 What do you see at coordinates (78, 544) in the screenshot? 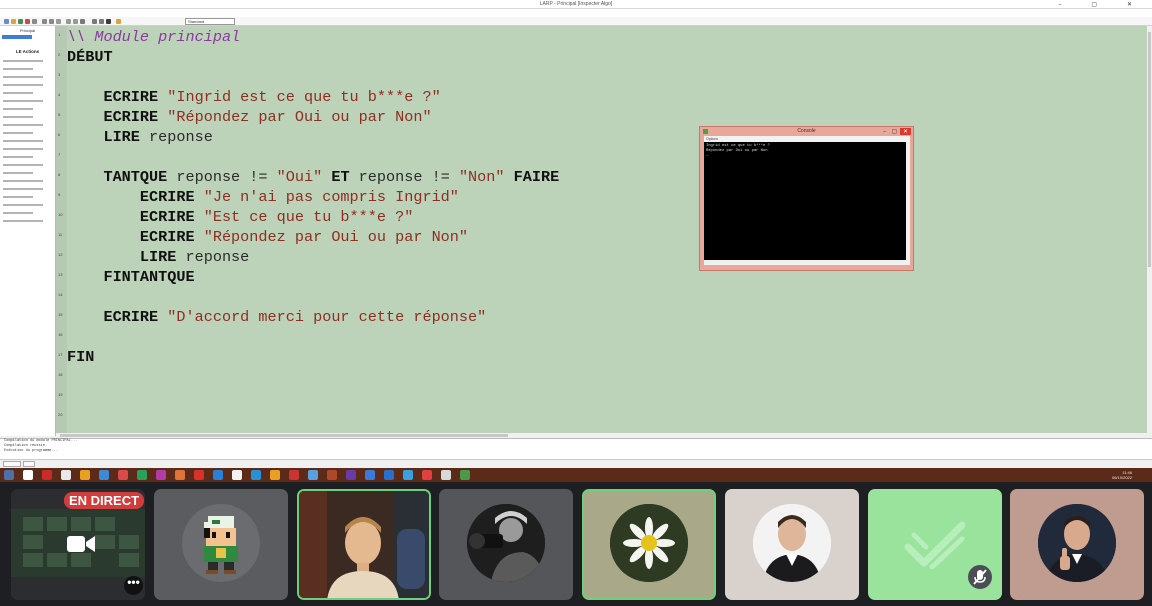
I see `participant-tile-live: EN DIRECT •••` at bounding box center [78, 544].